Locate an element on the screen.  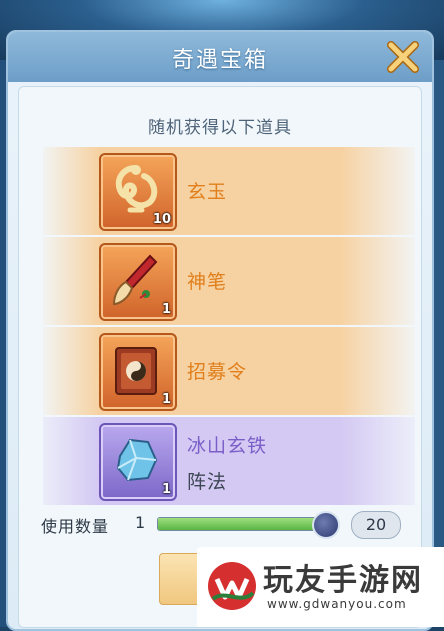
quantity-slider is located at coordinates (246, 524).